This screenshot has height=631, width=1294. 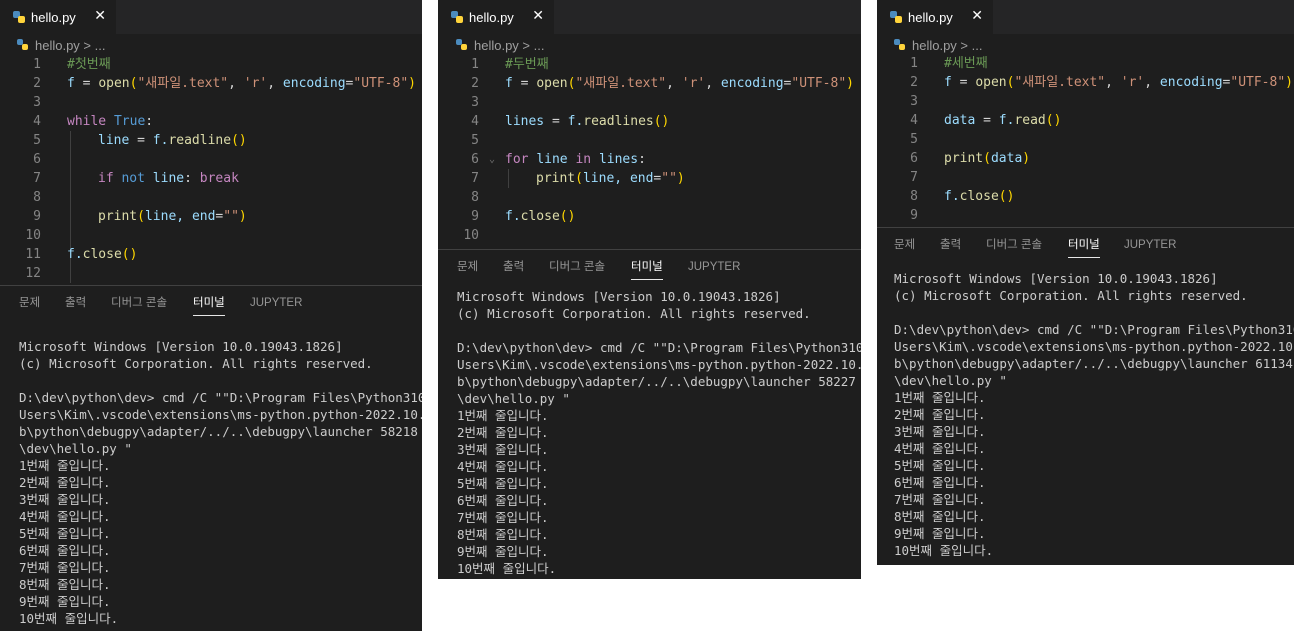 What do you see at coordinates (523, 216) in the screenshot?
I see `code-line: 9 f.close()` at bounding box center [523, 216].